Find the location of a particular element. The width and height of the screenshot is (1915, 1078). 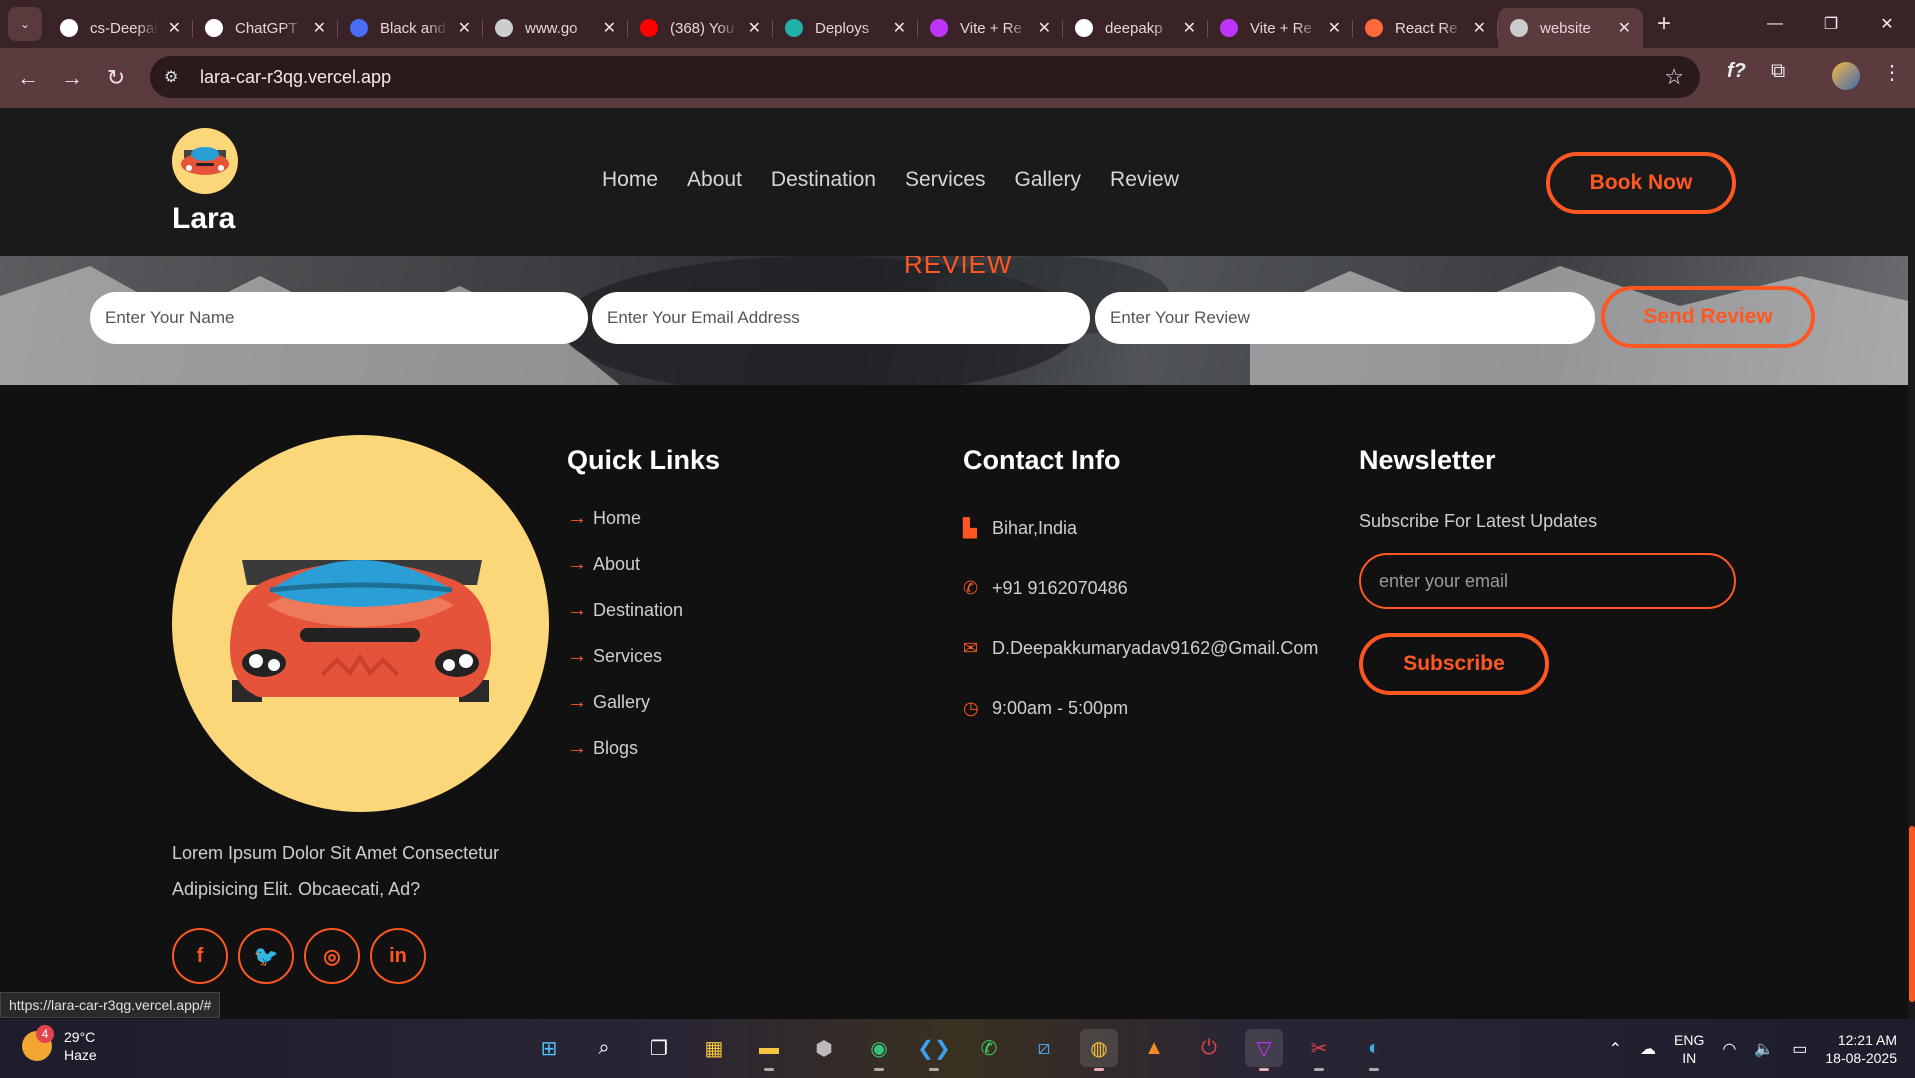

task-view-icon: ❐ is located at coordinates (659, 1048).